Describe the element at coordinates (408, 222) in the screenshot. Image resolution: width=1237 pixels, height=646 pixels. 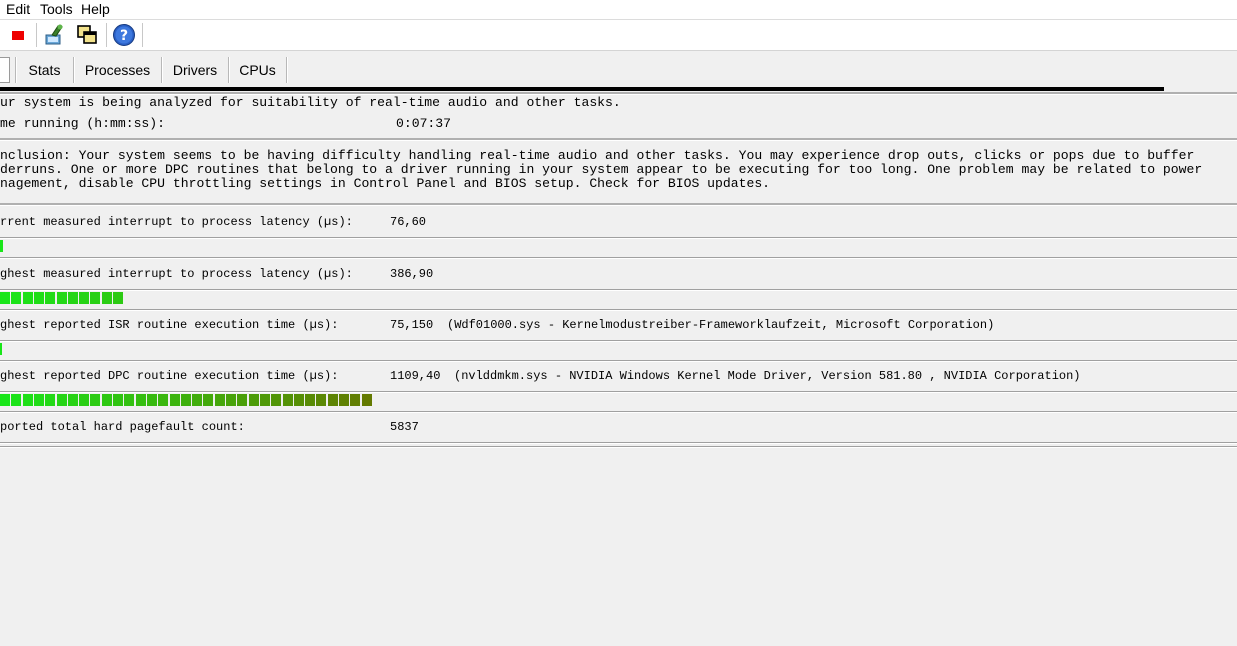
I see `metric-value: 76,60` at that location.